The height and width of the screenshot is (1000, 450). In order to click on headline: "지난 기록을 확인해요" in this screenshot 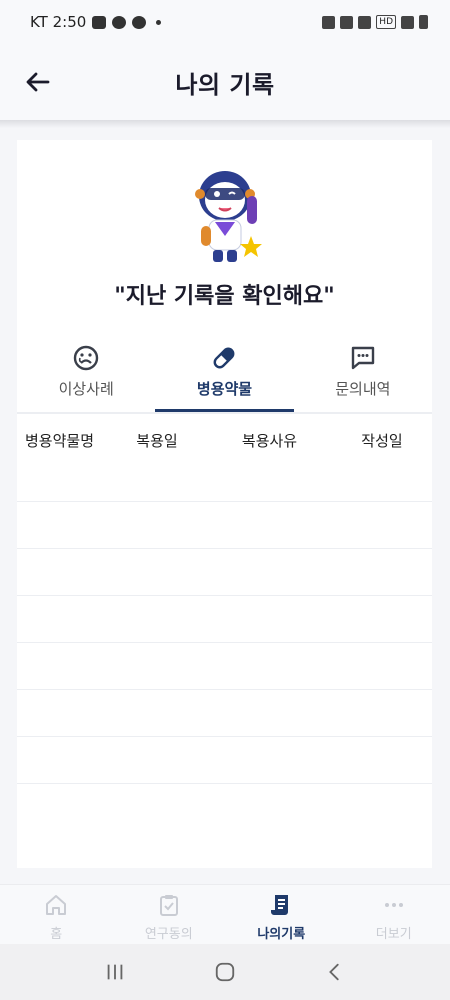, I will do `click(224, 296)`.